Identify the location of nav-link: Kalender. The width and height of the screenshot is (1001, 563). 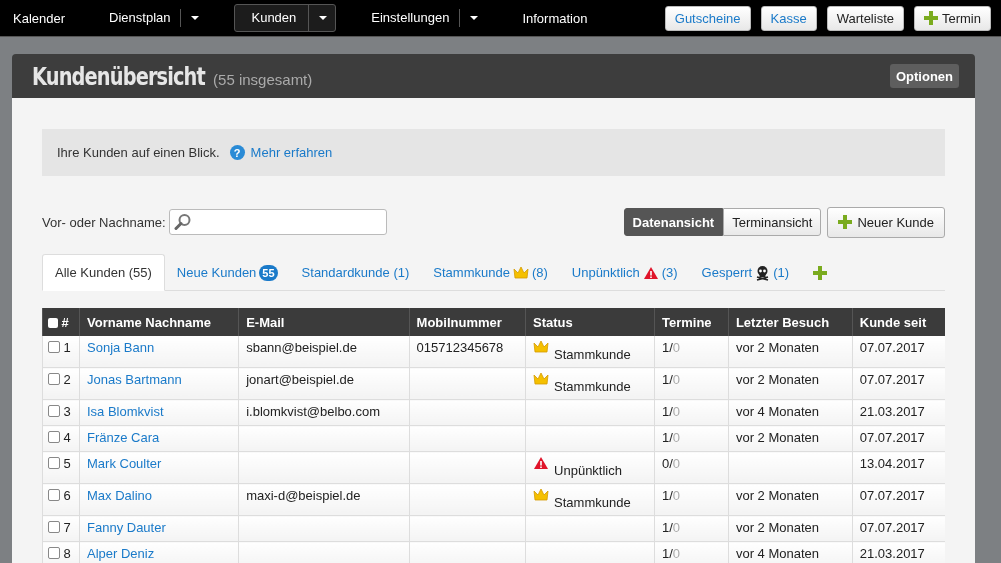
(39, 18).